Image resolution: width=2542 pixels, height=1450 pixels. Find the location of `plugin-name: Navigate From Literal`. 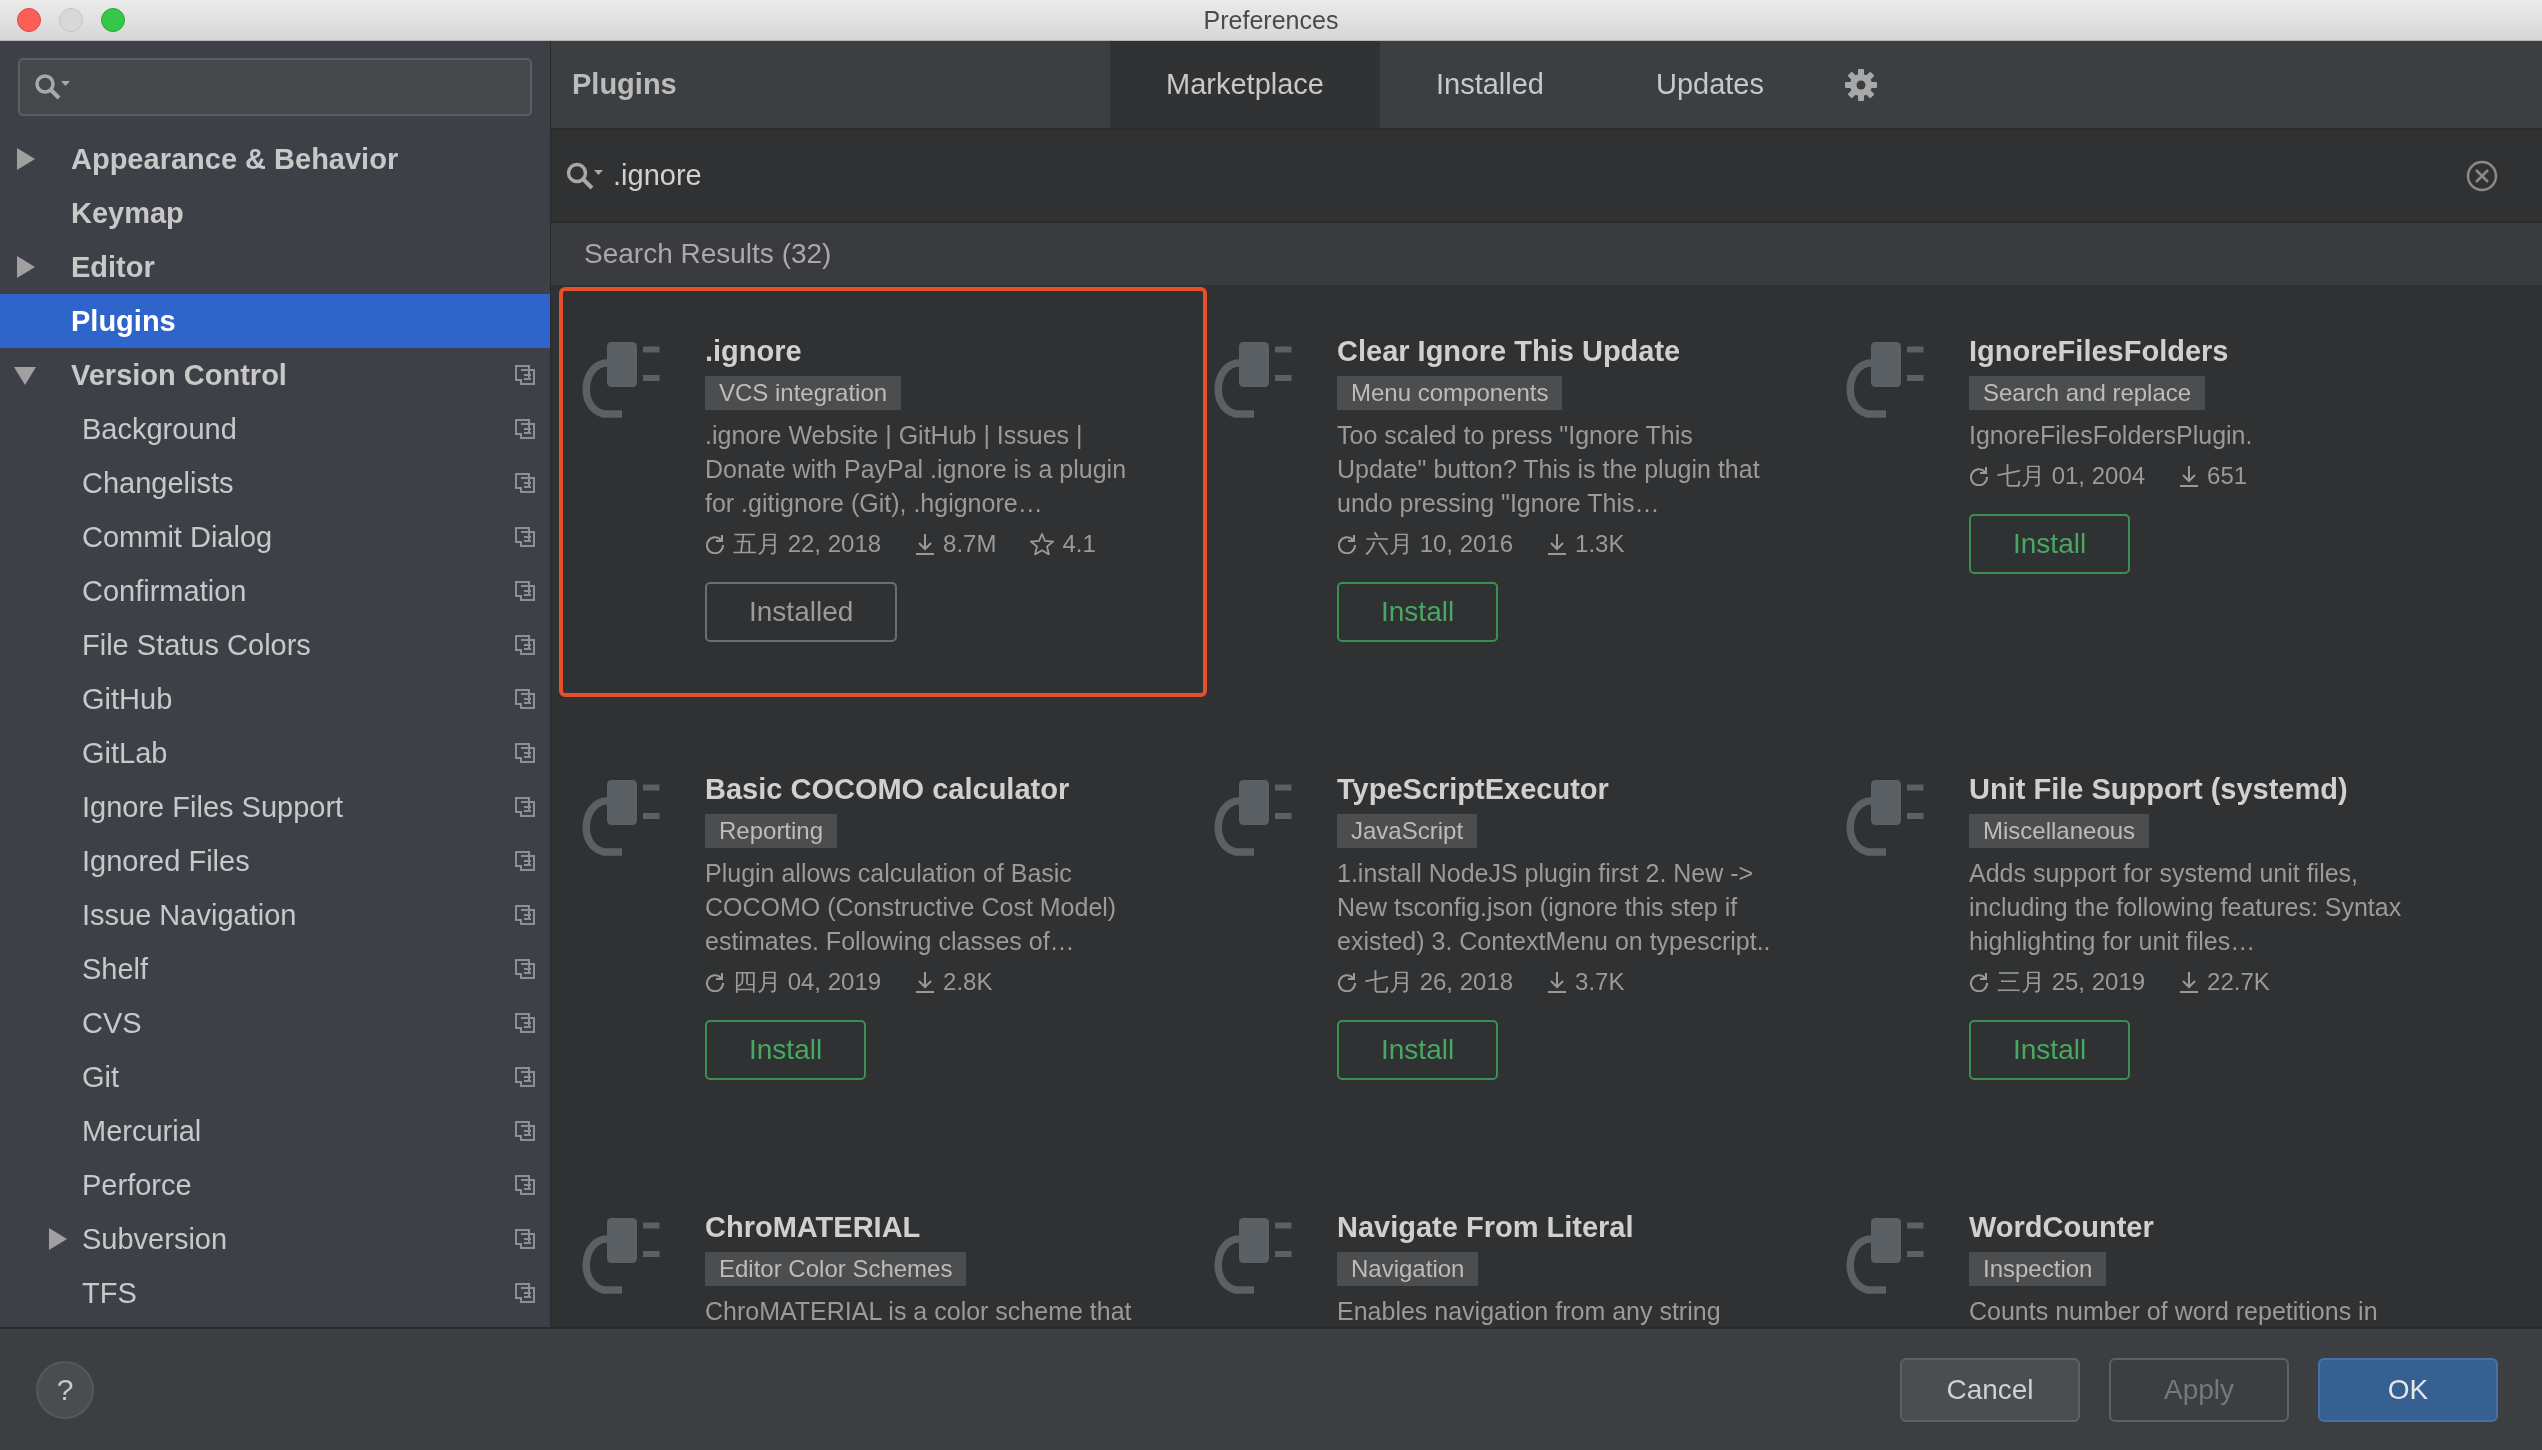

plugin-name: Navigate From Literal is located at coordinates (1485, 1227).